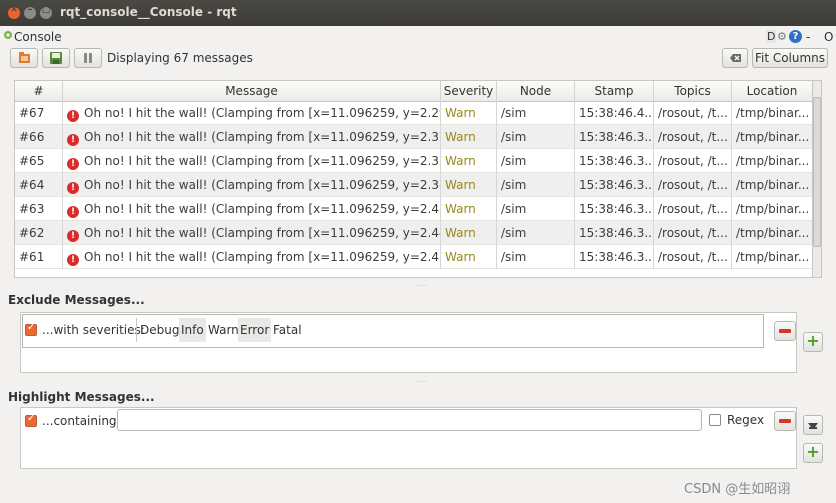 The image size is (836, 503). Describe the element at coordinates (785, 331) in the screenshot. I see `remove-exclude-filter-button` at that location.